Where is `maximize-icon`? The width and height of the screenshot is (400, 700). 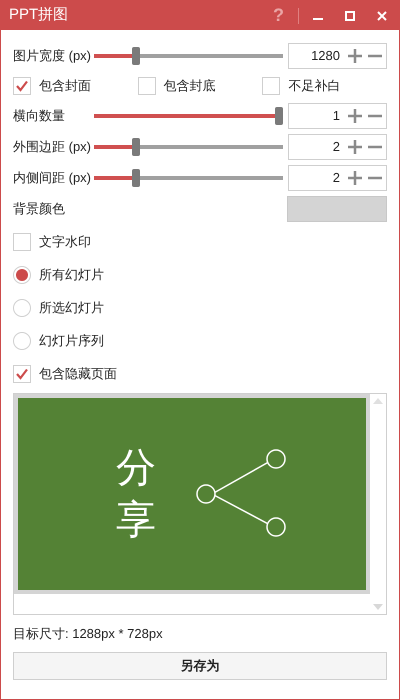 maximize-icon is located at coordinates (350, 15).